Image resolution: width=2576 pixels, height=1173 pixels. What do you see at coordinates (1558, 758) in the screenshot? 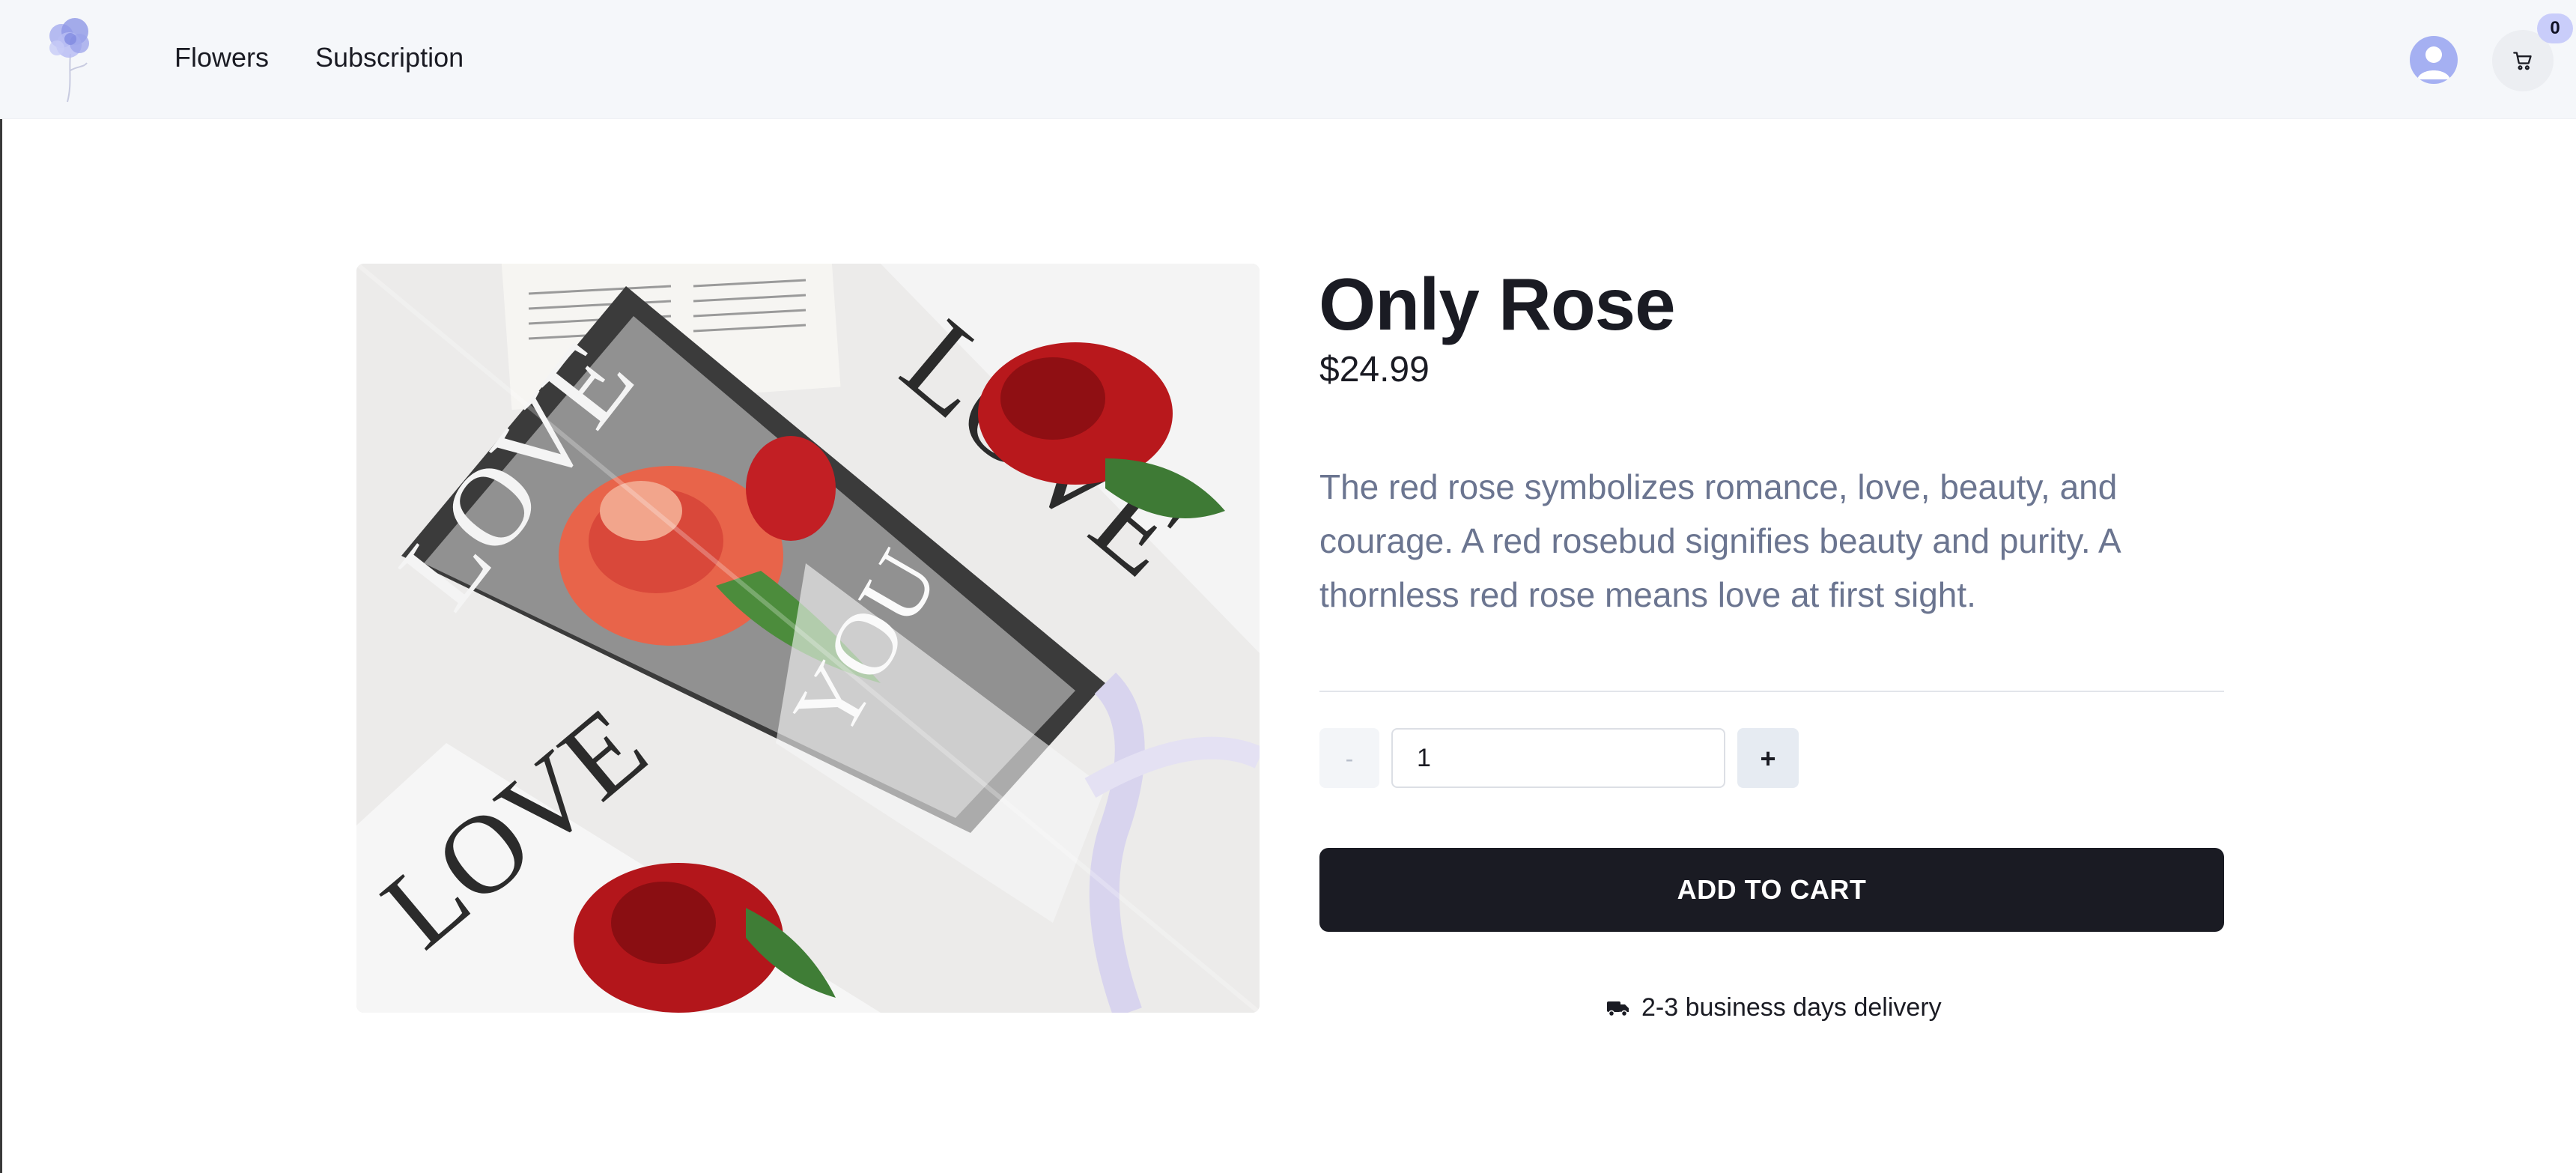
I see `quantity-input` at bounding box center [1558, 758].